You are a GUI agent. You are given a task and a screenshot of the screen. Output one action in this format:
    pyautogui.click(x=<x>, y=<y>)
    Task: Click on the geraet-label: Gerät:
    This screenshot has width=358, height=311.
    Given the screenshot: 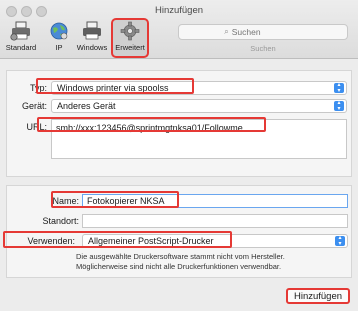 What is the action you would take?
    pyautogui.click(x=34, y=106)
    